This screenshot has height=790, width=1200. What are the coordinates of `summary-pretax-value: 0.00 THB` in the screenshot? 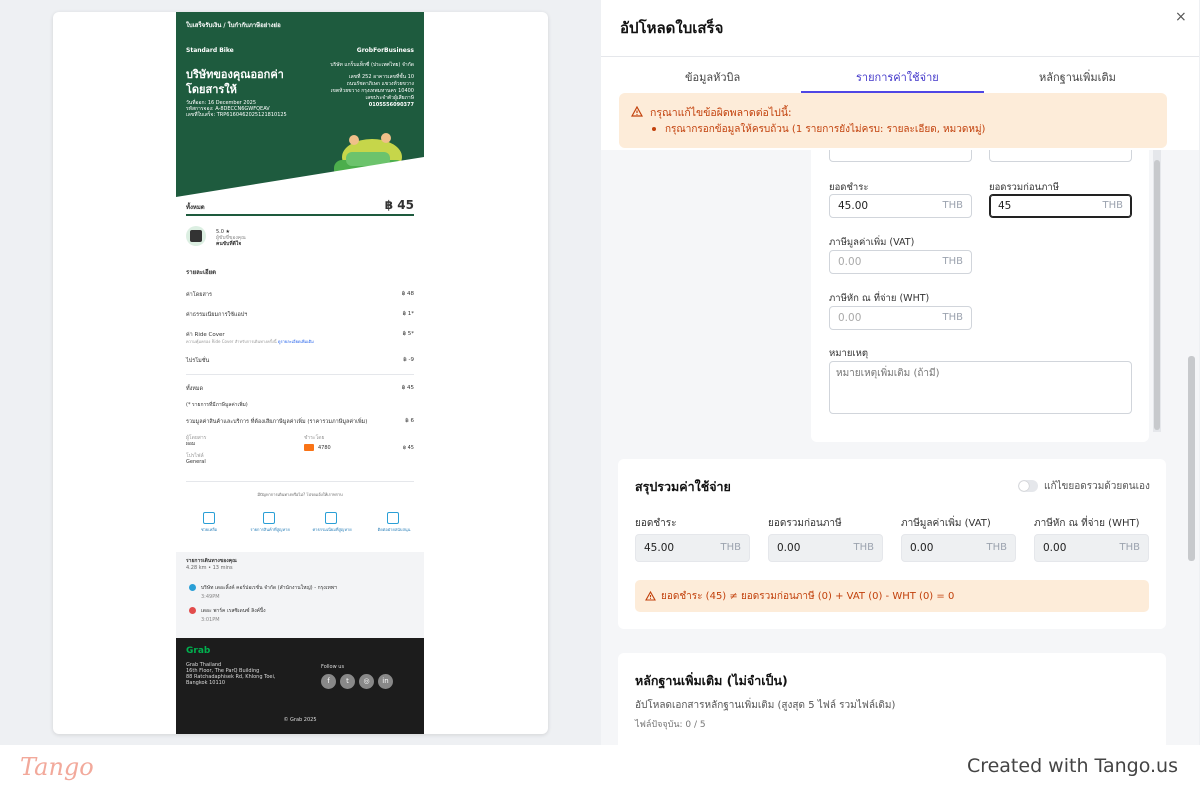 It's located at (825, 548).